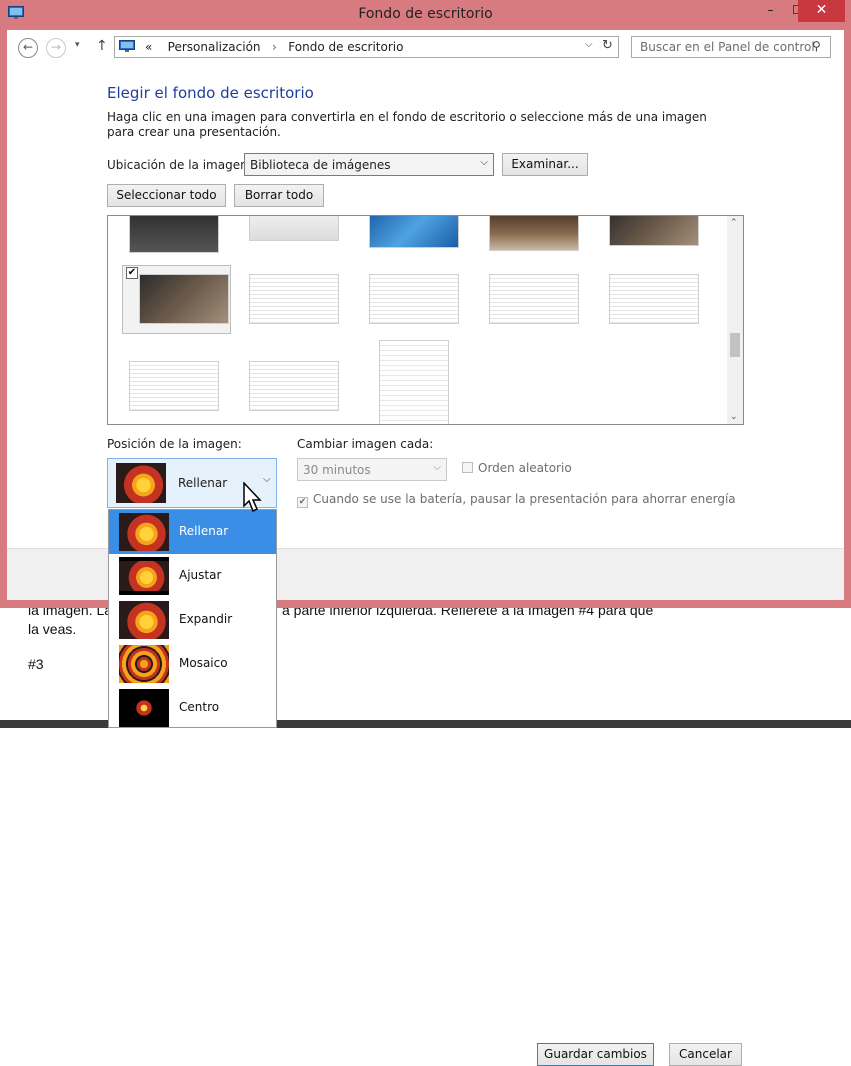 Image resolution: width=851 pixels, height=1066 pixels. I want to click on dropdown-item-rellenar: Rellenar, so click(192, 532).